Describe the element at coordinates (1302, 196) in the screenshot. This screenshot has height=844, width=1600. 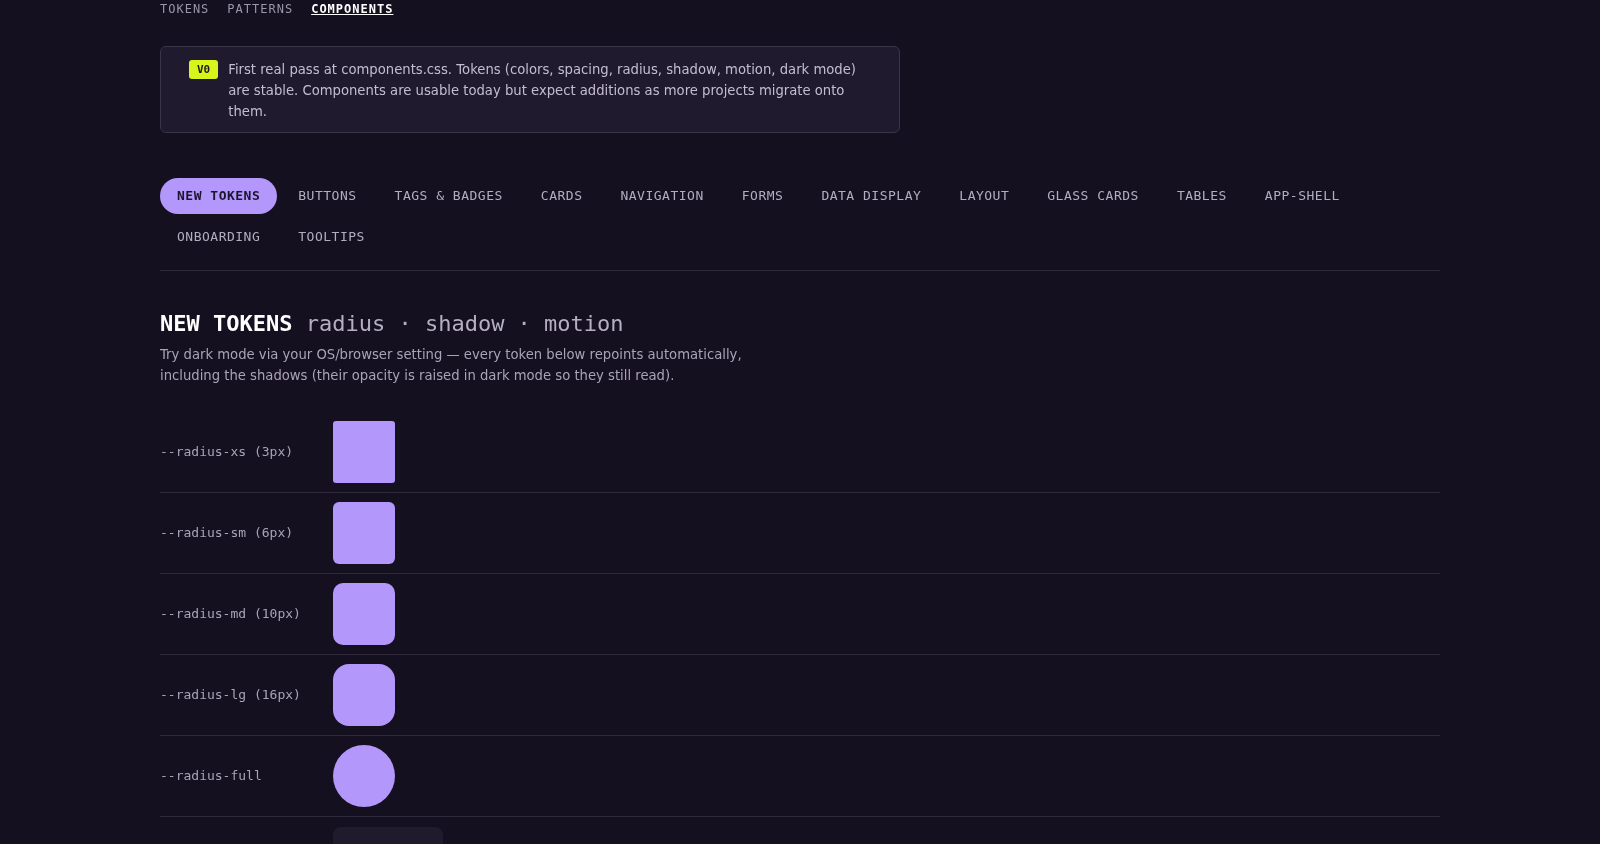
I see `tab: APP-SHELL` at that location.